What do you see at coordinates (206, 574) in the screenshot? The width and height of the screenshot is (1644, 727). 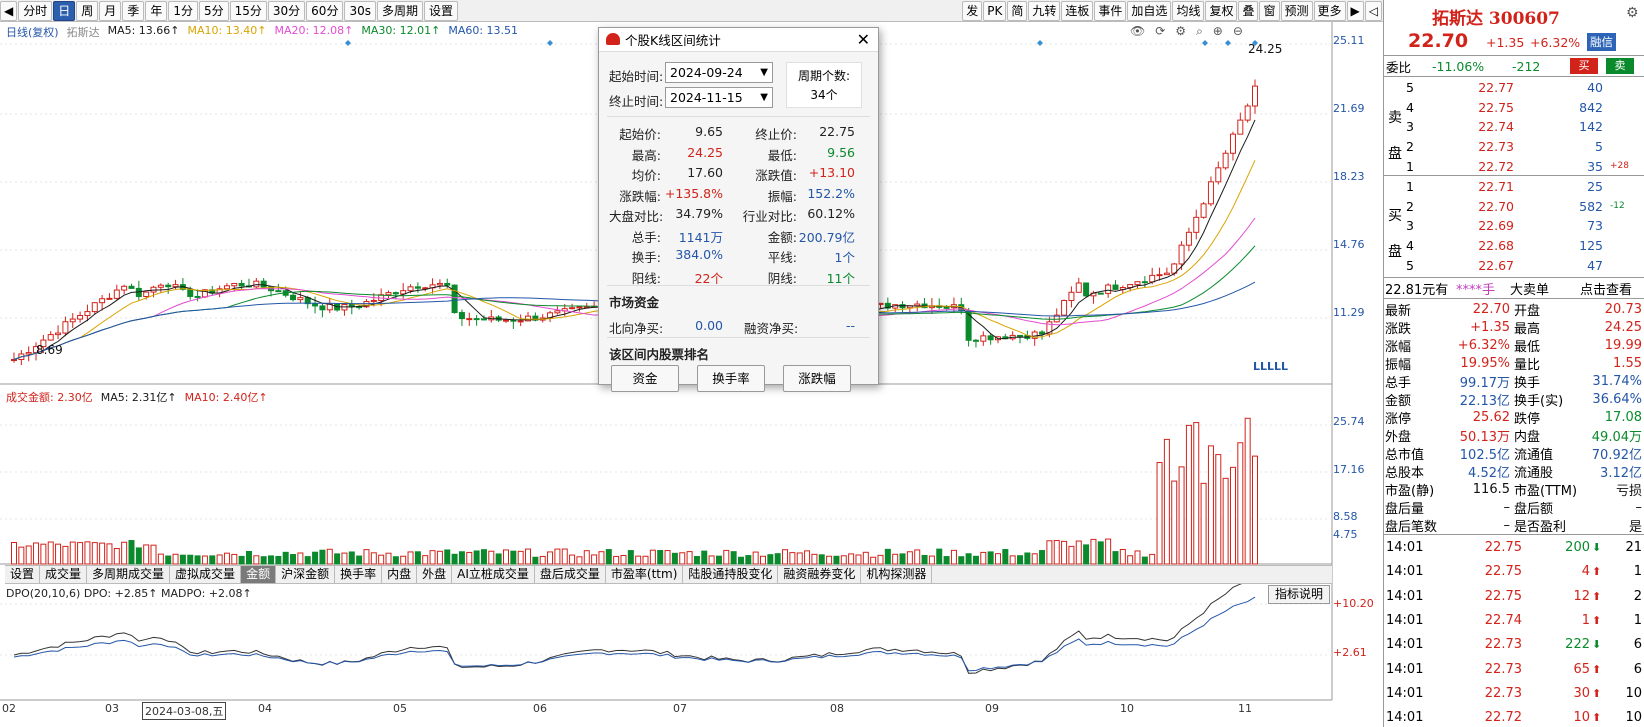 I see `indicator-tab-3: 虚拟成交量` at bounding box center [206, 574].